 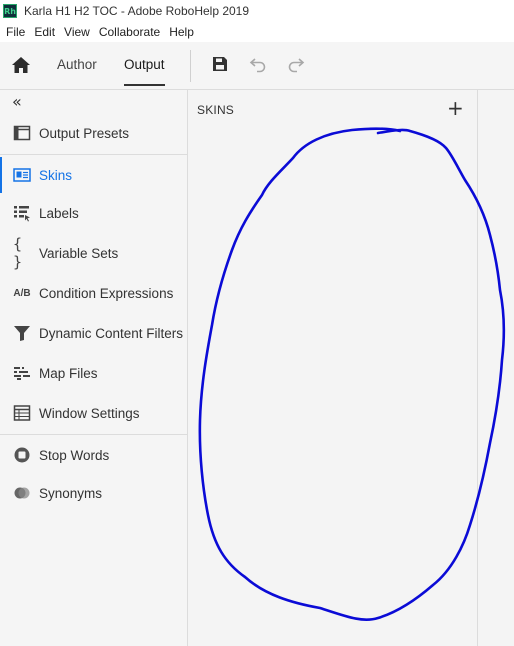 I want to click on stop-words-icon, so click(x=22, y=455).